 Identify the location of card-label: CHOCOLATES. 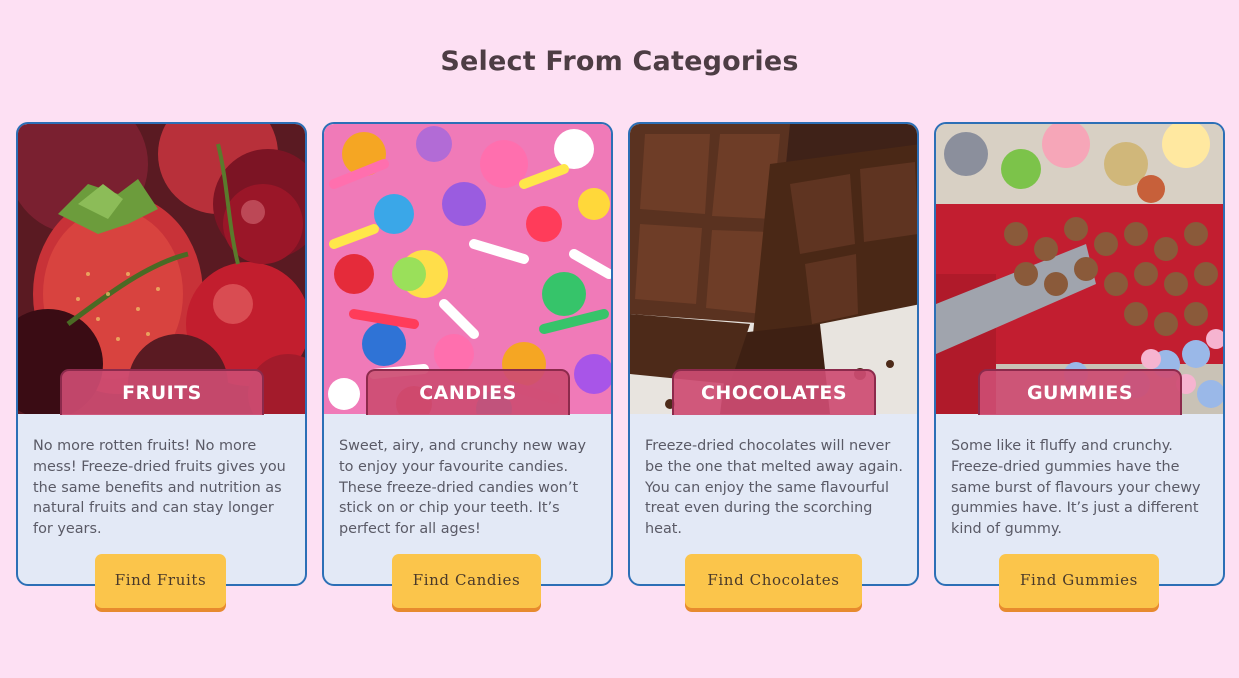
(774, 392).